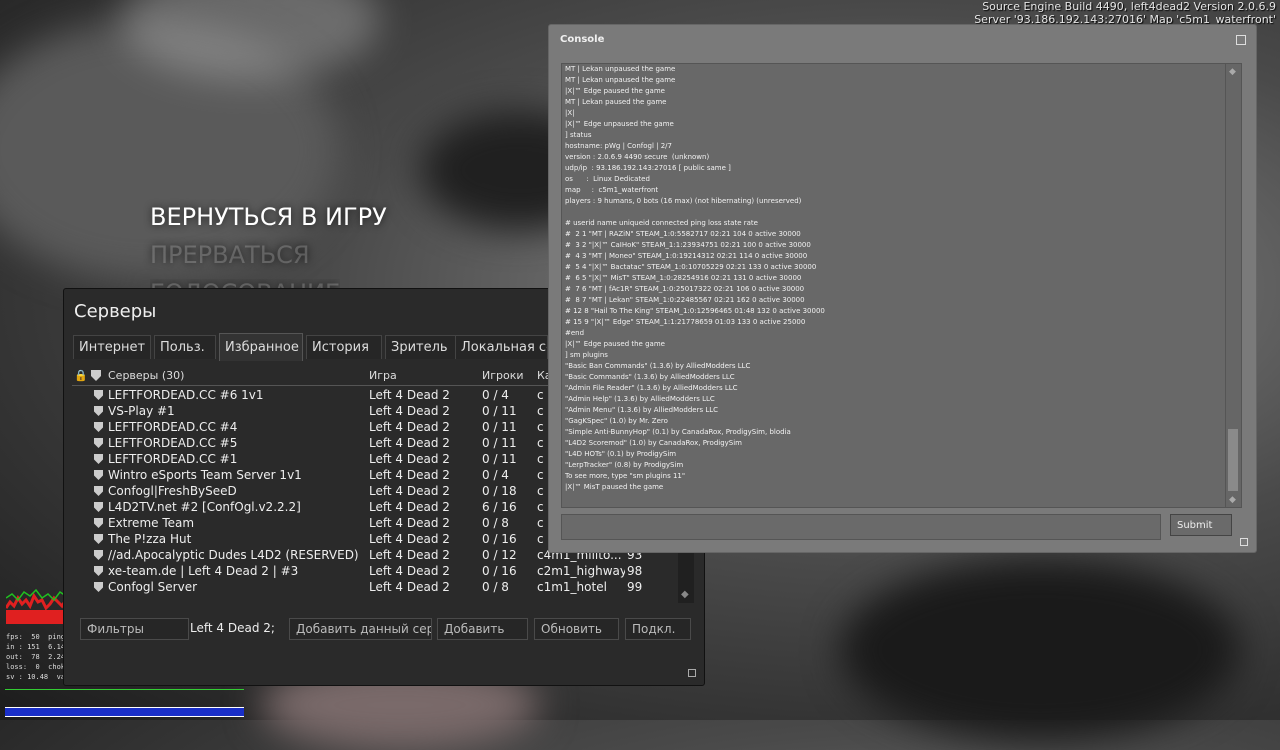  I want to click on maximize-icon, so click(1241, 40).